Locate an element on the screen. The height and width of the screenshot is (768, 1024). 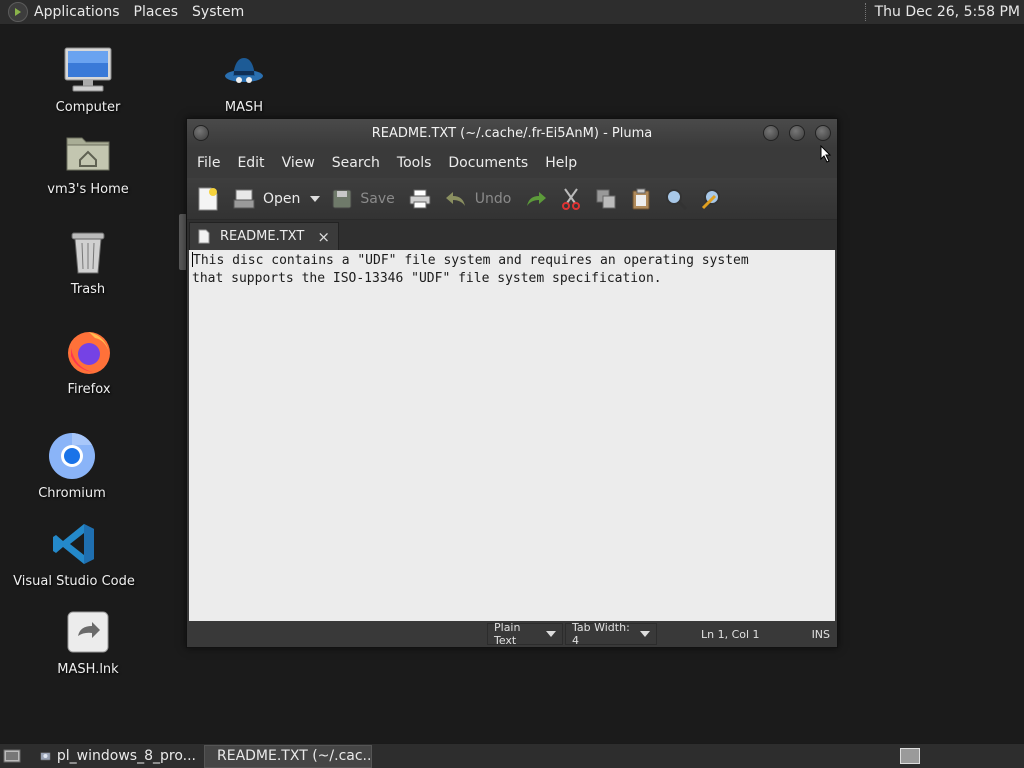
home-folder-icon is located at coordinates (88, 152).